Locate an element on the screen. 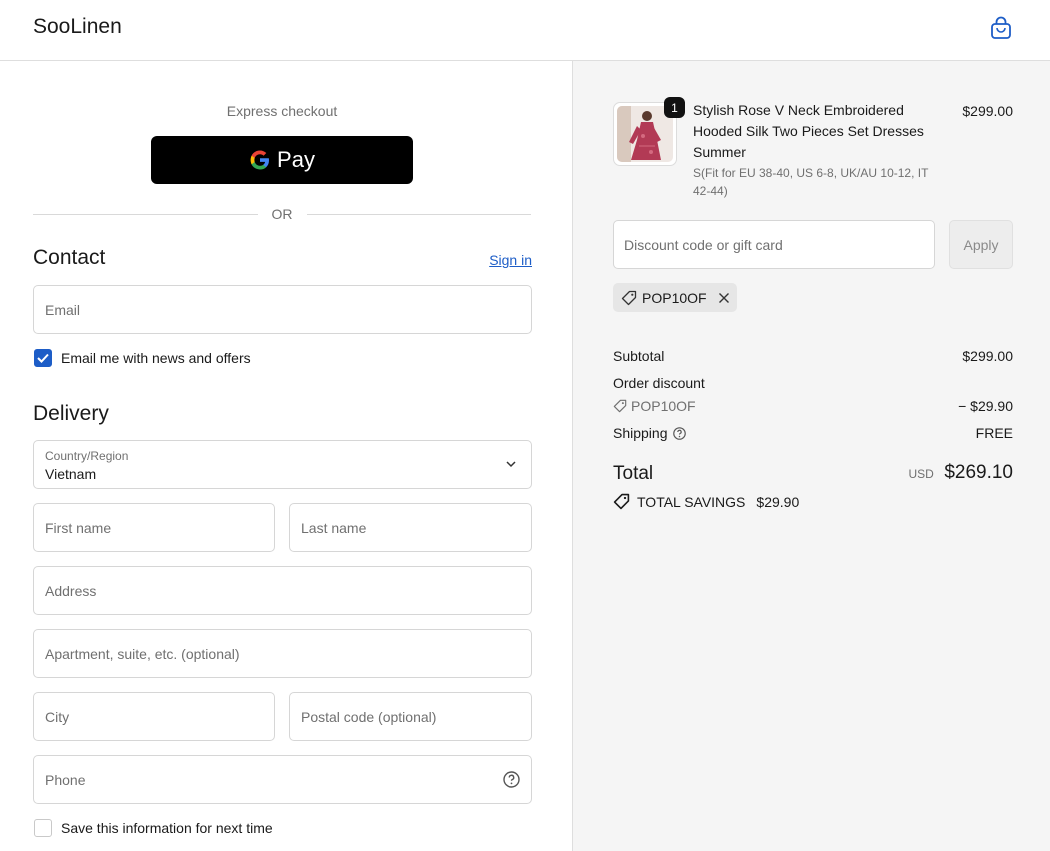  delivery-title: Delivery is located at coordinates (71, 413).